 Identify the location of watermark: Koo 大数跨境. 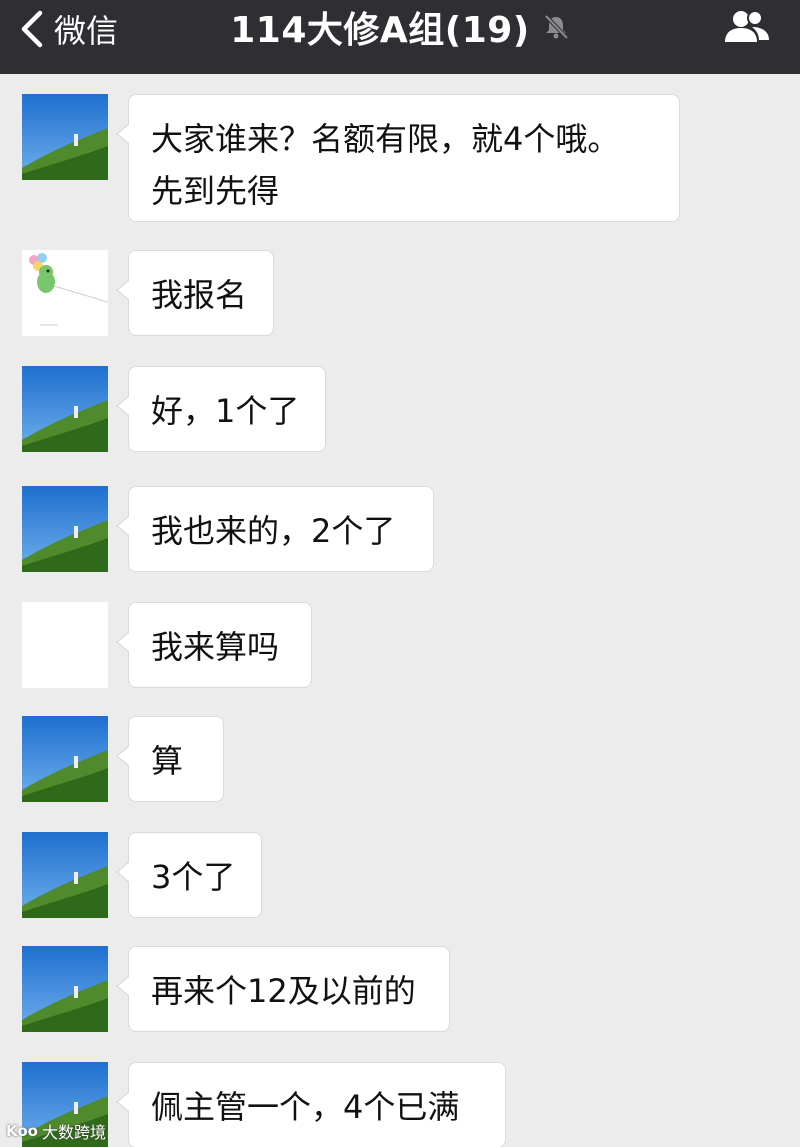
(56, 1131).